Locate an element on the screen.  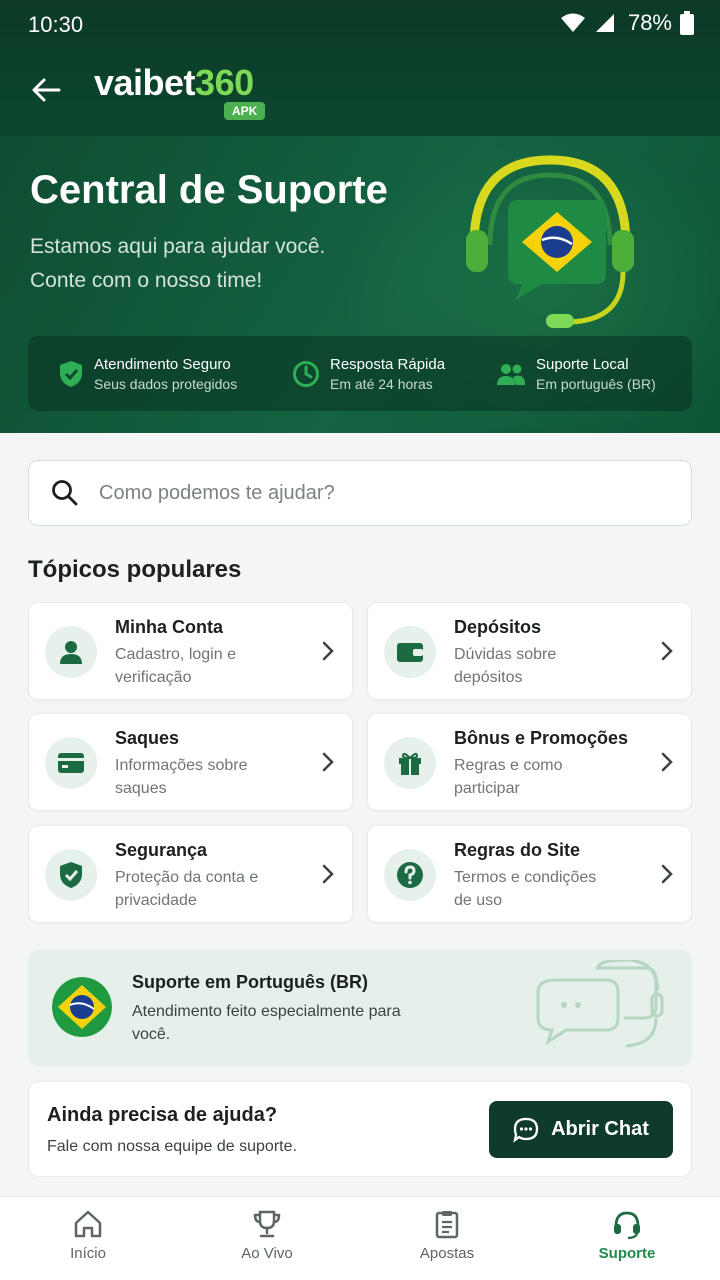
tab-home: Início is located at coordinates (88, 1235).